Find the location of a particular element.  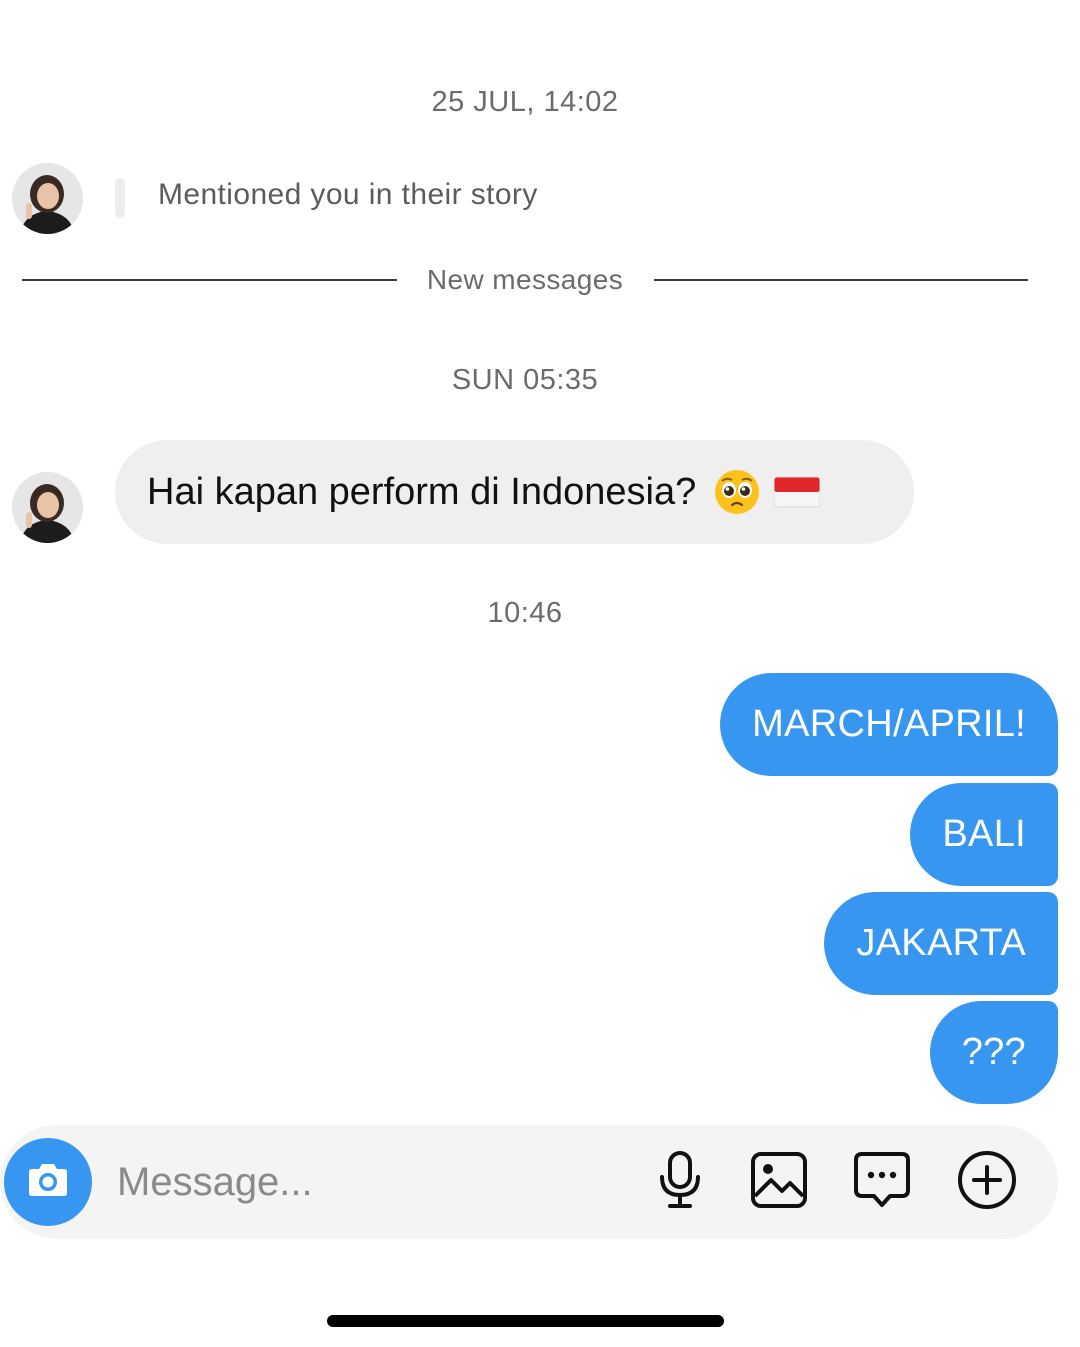

add-button is located at coordinates (987, 1182).